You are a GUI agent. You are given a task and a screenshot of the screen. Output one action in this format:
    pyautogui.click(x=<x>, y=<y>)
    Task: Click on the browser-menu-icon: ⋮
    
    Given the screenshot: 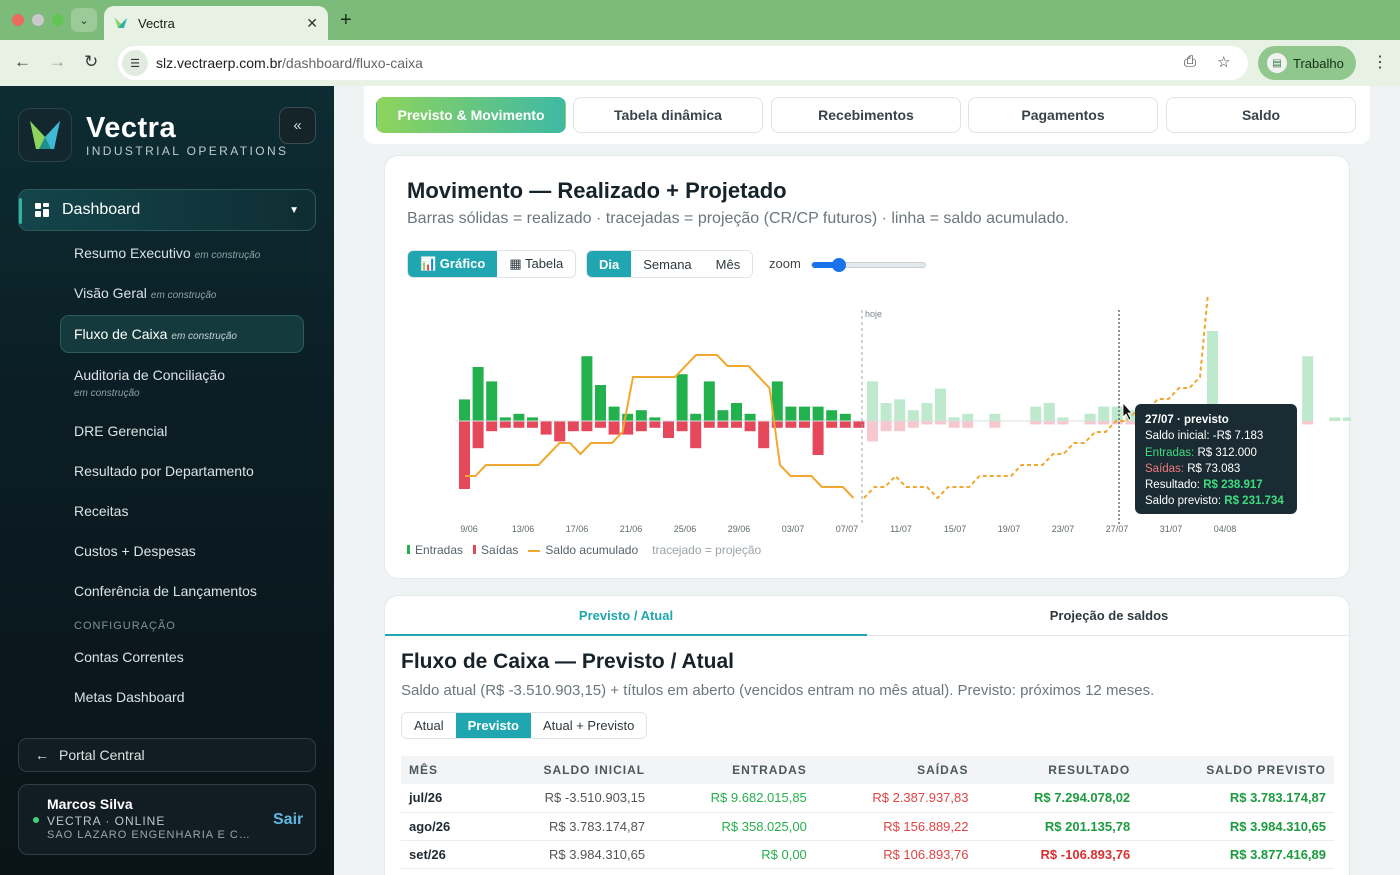 What is the action you would take?
    pyautogui.click(x=1380, y=62)
    